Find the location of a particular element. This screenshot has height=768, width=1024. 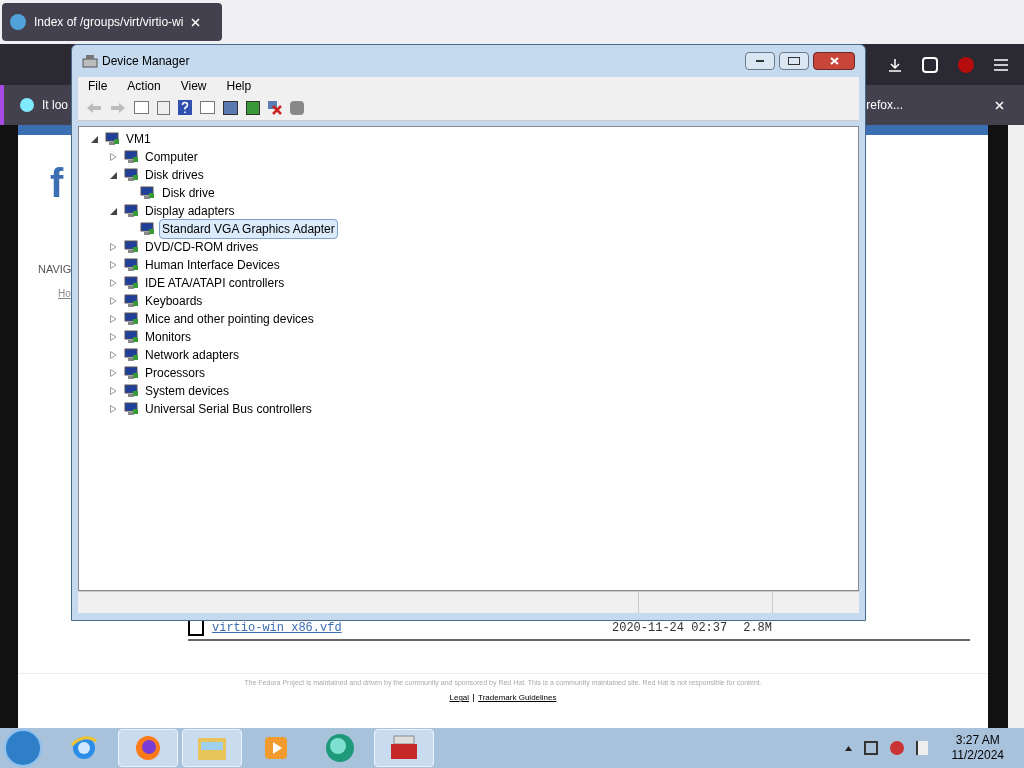

tree-item: IDE ATA/ATAPI controllers is located at coordinates (215, 283).